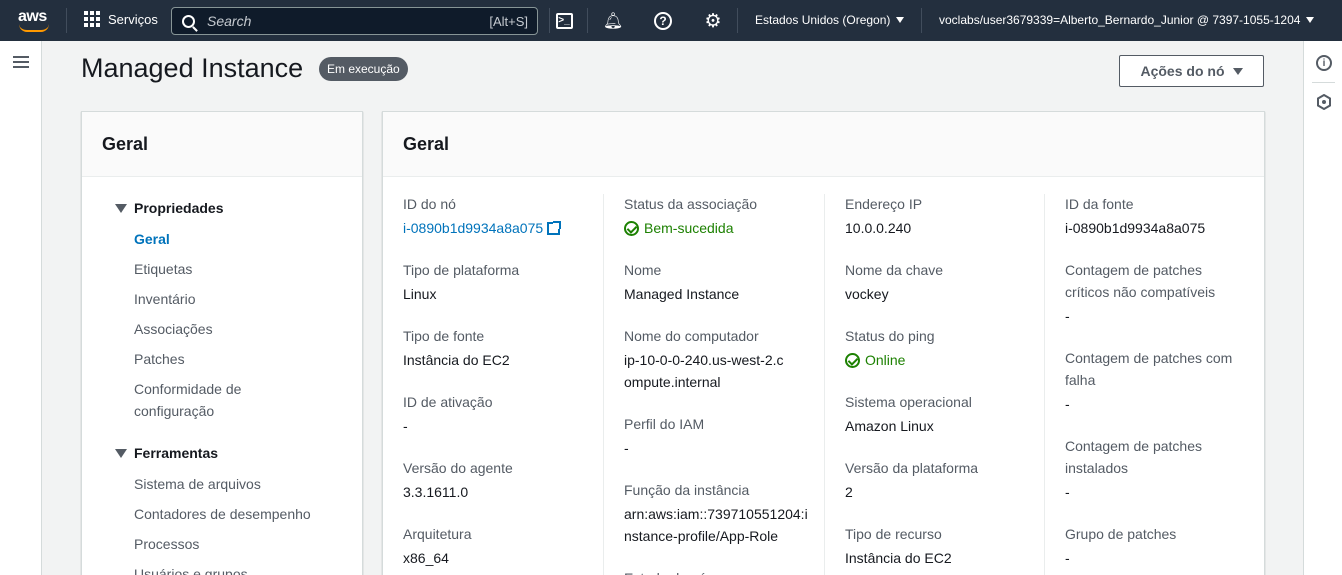  Describe the element at coordinates (163, 269) in the screenshot. I see `tree-item-tags: Etiquetas` at that location.